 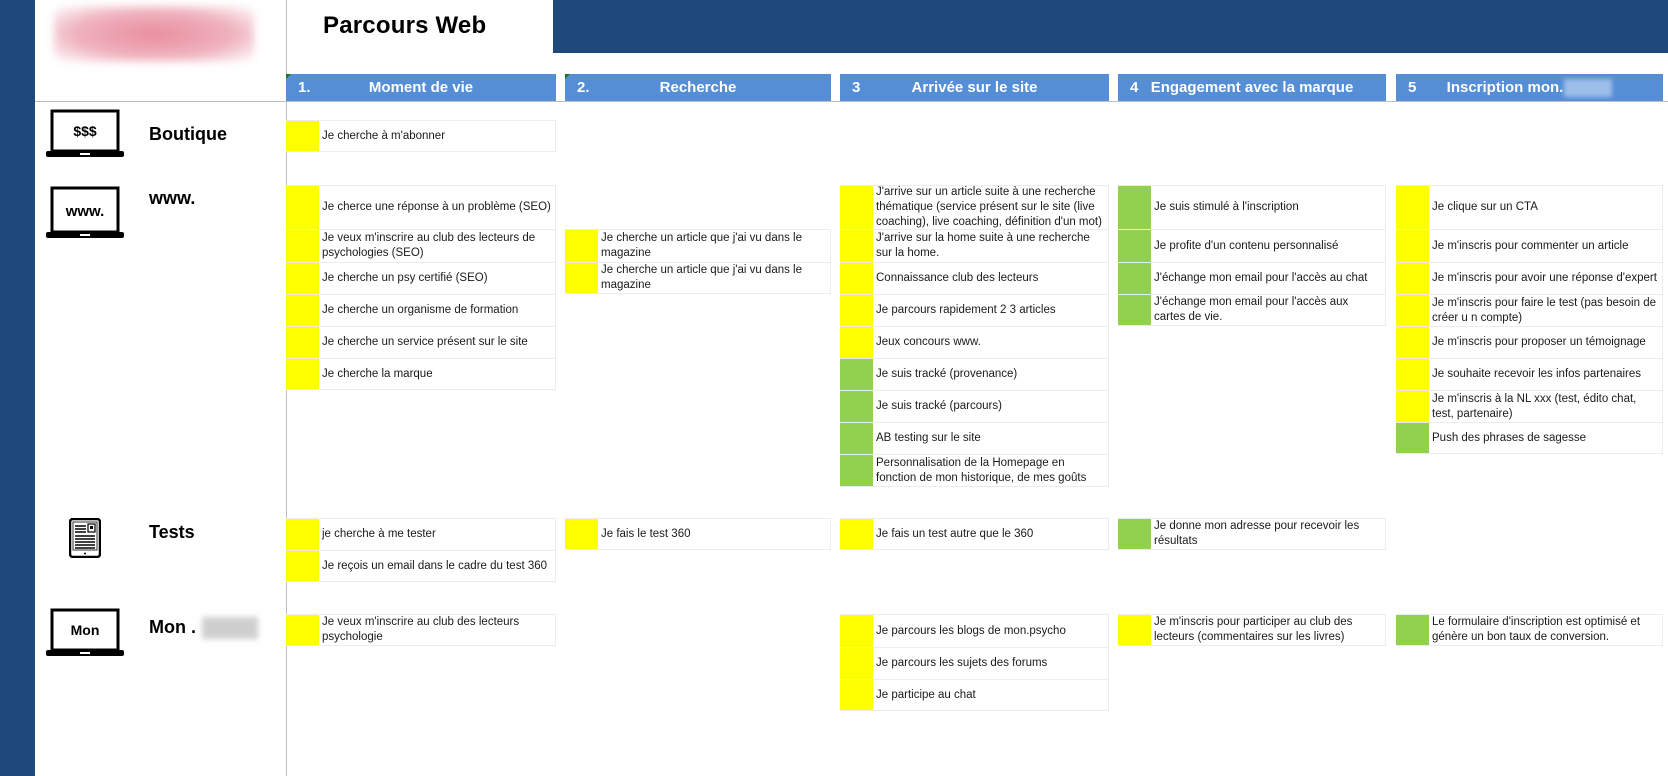 I want to click on column-label-text: Inscription mon., so click(x=1505, y=87).